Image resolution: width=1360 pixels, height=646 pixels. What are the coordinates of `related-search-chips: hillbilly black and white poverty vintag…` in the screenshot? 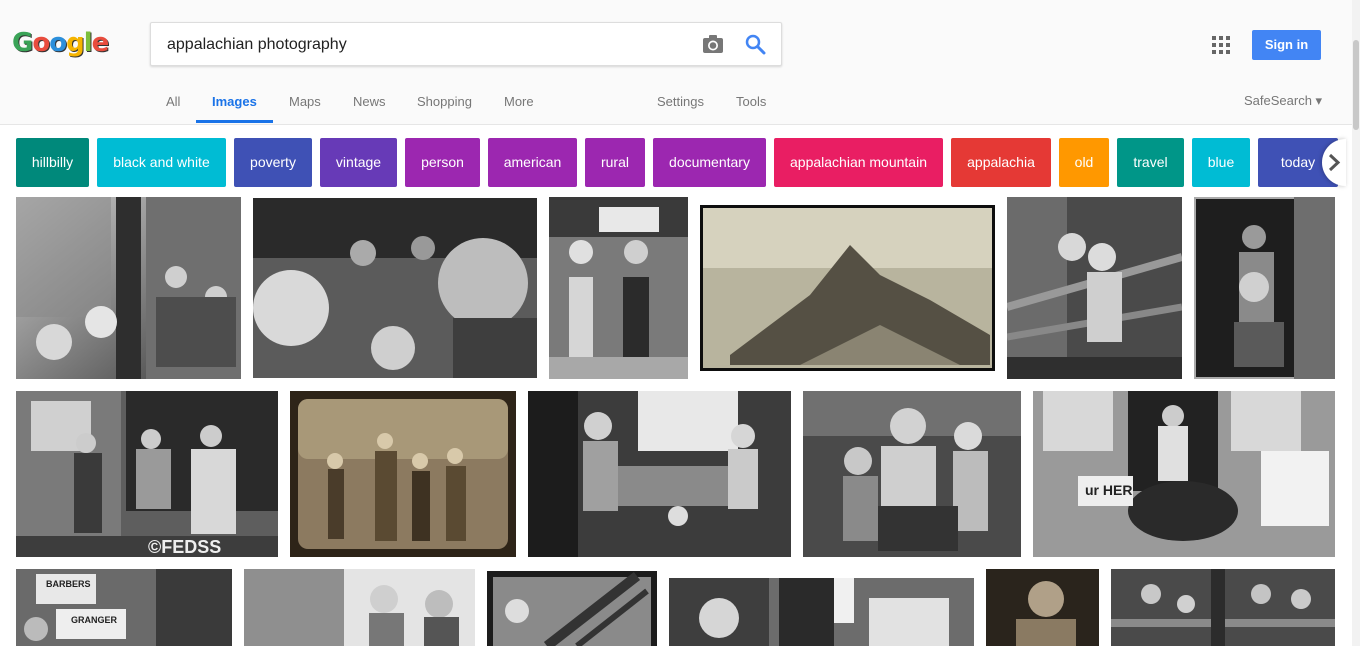 It's located at (672, 162).